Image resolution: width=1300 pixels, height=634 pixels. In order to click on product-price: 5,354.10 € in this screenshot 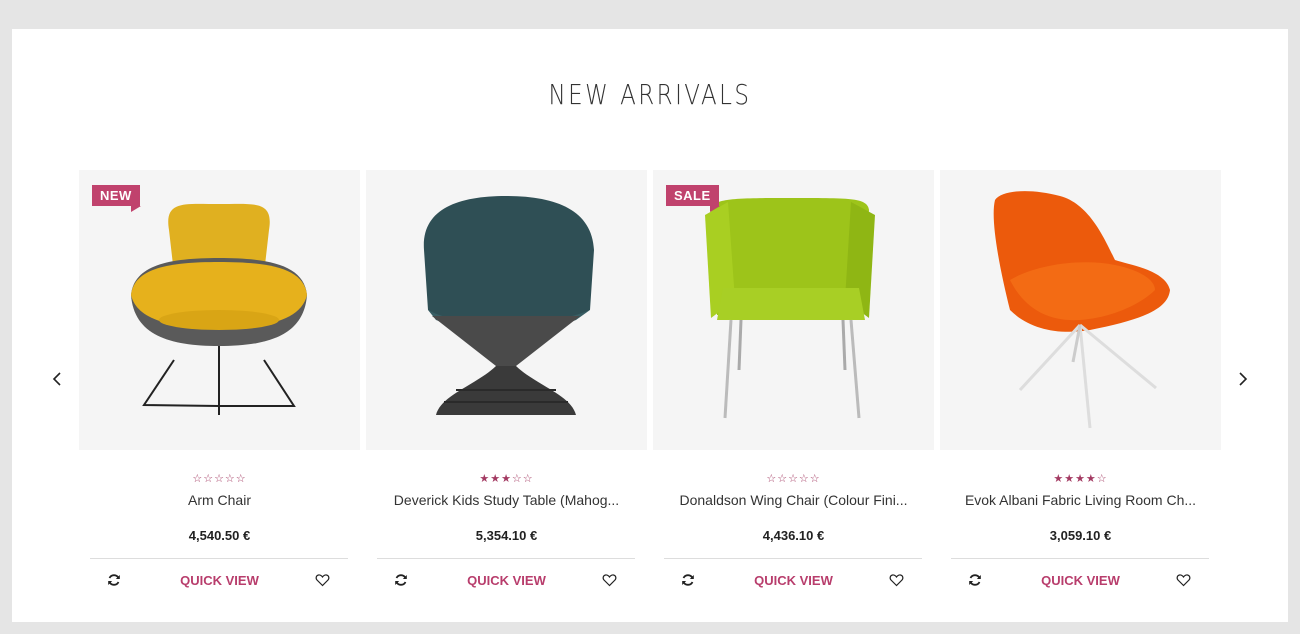, I will do `click(506, 535)`.